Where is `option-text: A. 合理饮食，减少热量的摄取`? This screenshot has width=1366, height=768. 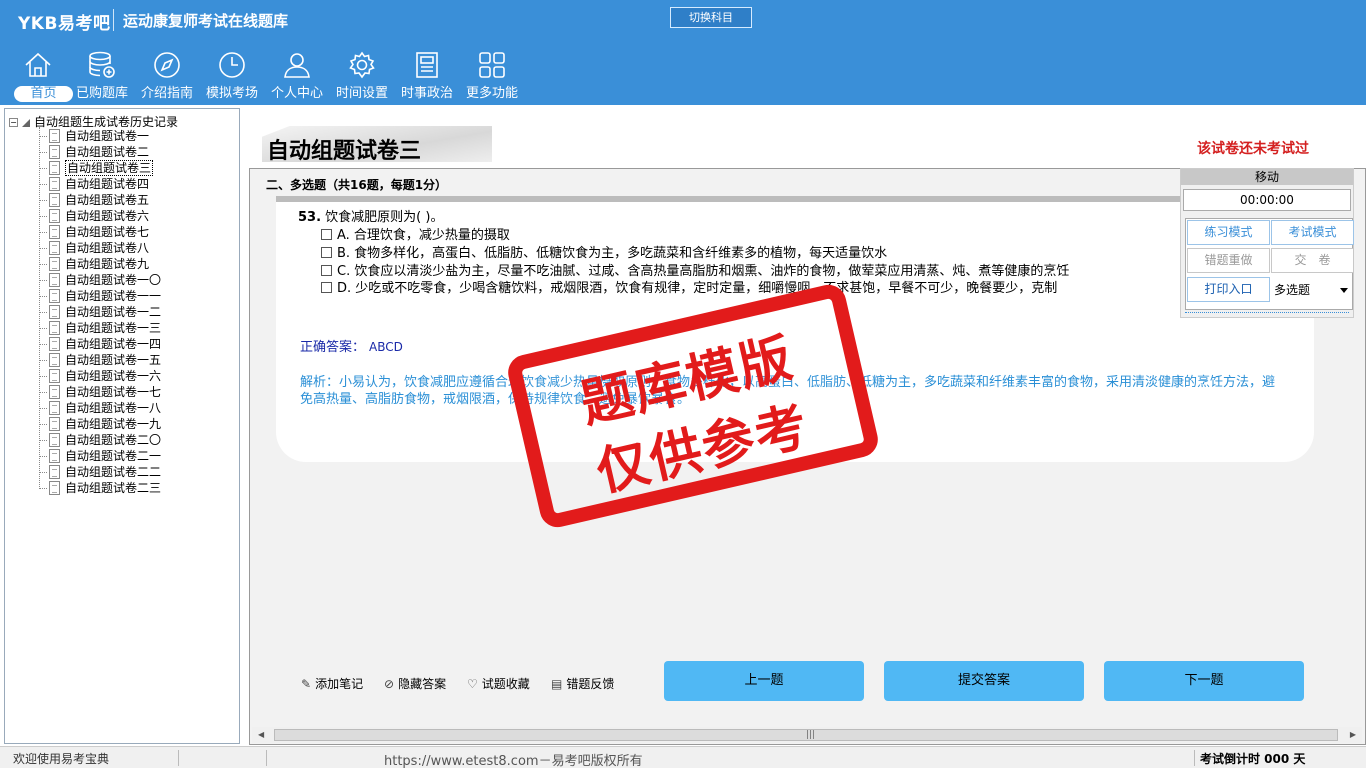
option-text: A. 合理饮食，减少热量的摄取 is located at coordinates (423, 235).